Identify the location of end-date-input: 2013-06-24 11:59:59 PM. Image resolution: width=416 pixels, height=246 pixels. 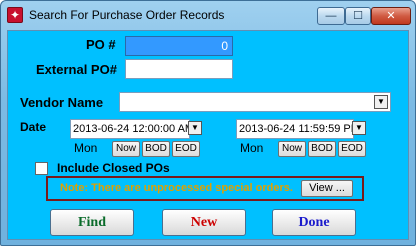
(295, 129).